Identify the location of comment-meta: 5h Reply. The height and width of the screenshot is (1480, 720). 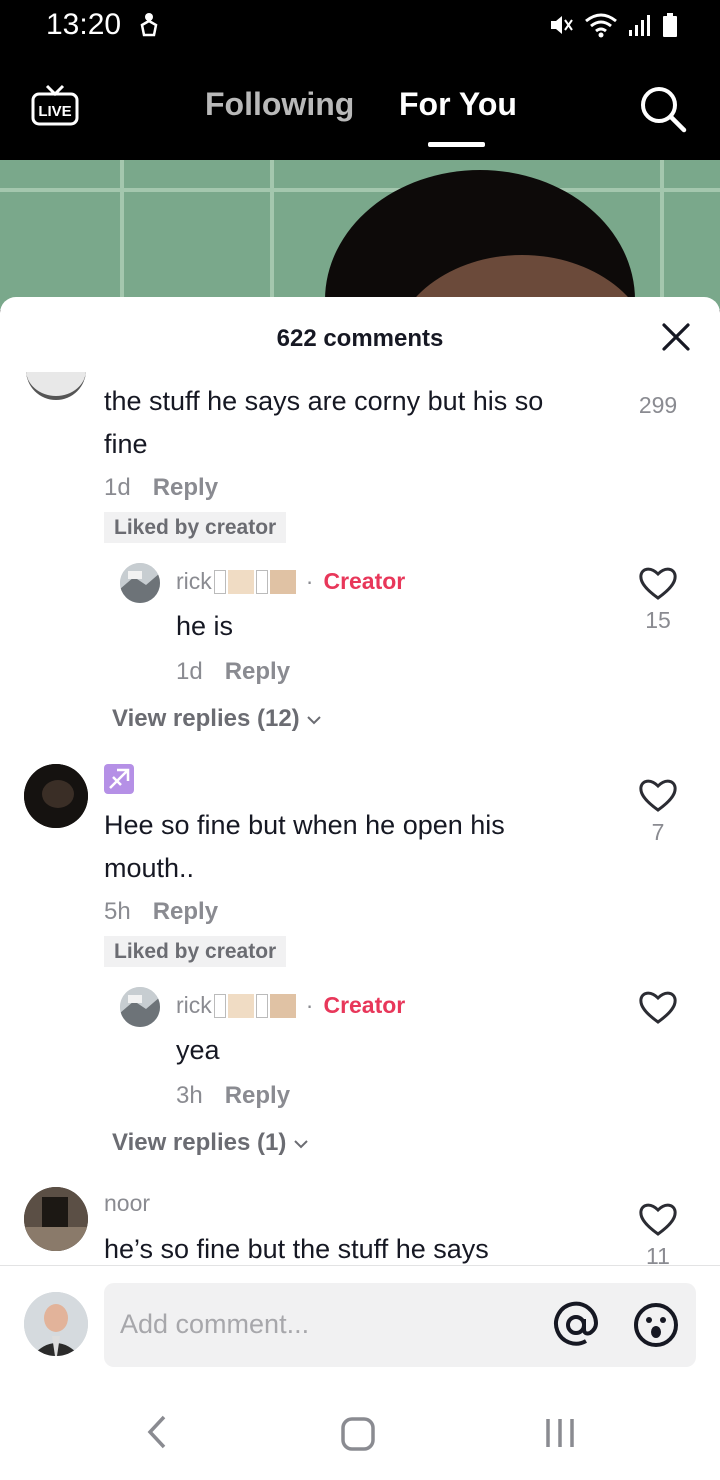
(161, 912).